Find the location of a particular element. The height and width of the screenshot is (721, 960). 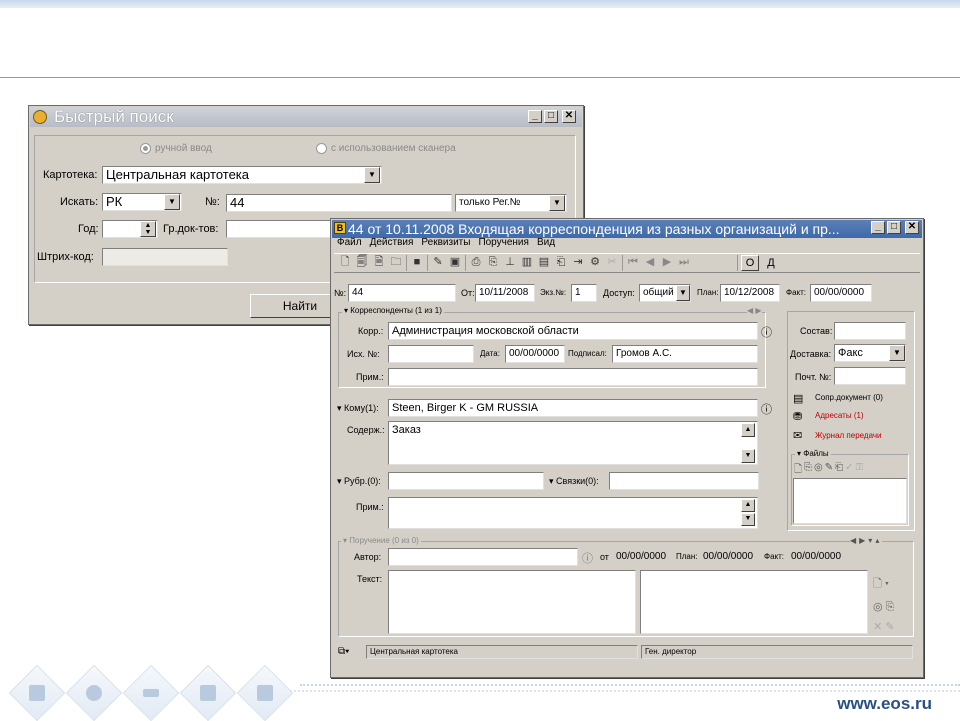

scope-dropdown-icon: ▼ is located at coordinates (557, 203).